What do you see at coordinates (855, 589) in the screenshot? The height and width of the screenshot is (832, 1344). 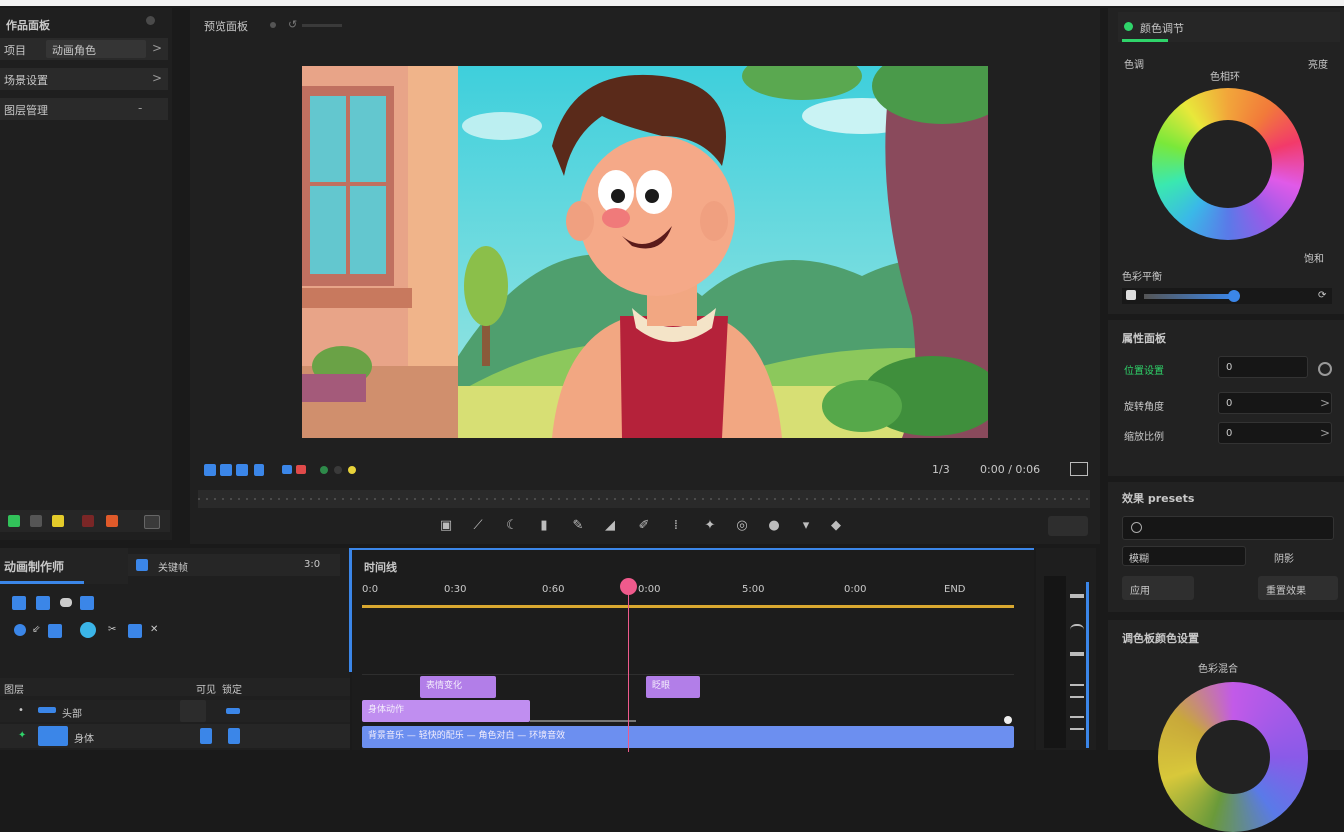 I see `ruler-tick: 0:00` at bounding box center [855, 589].